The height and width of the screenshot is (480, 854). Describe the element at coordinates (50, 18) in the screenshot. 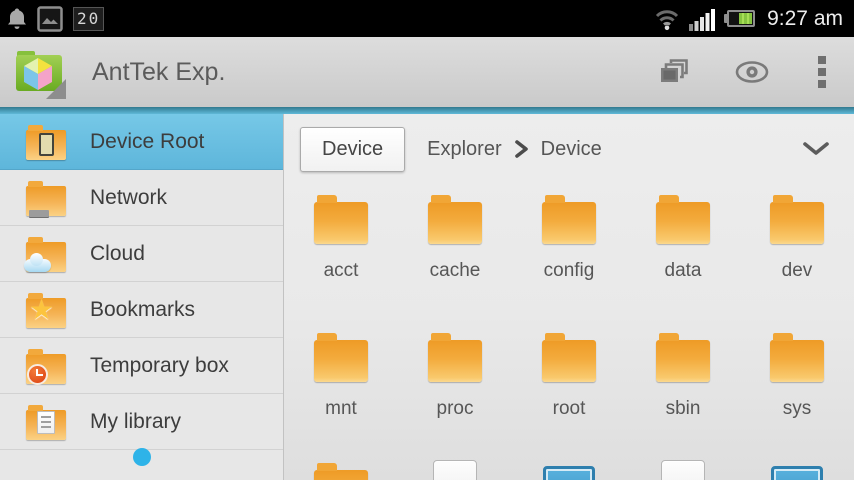

I see `gallery-icon` at that location.